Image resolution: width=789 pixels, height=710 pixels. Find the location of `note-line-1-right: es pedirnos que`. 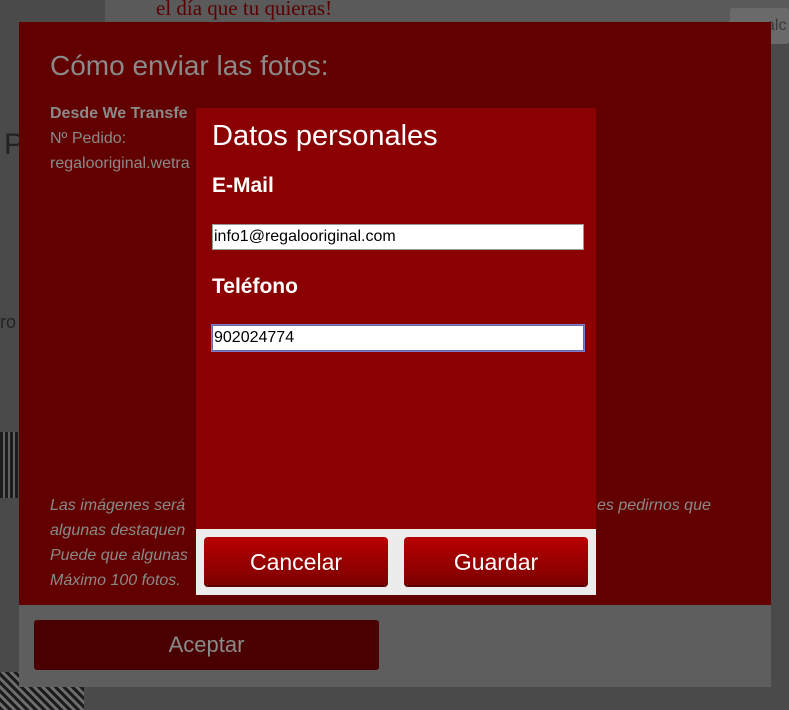

note-line-1-right: es pedirnos que is located at coordinates (654, 505).